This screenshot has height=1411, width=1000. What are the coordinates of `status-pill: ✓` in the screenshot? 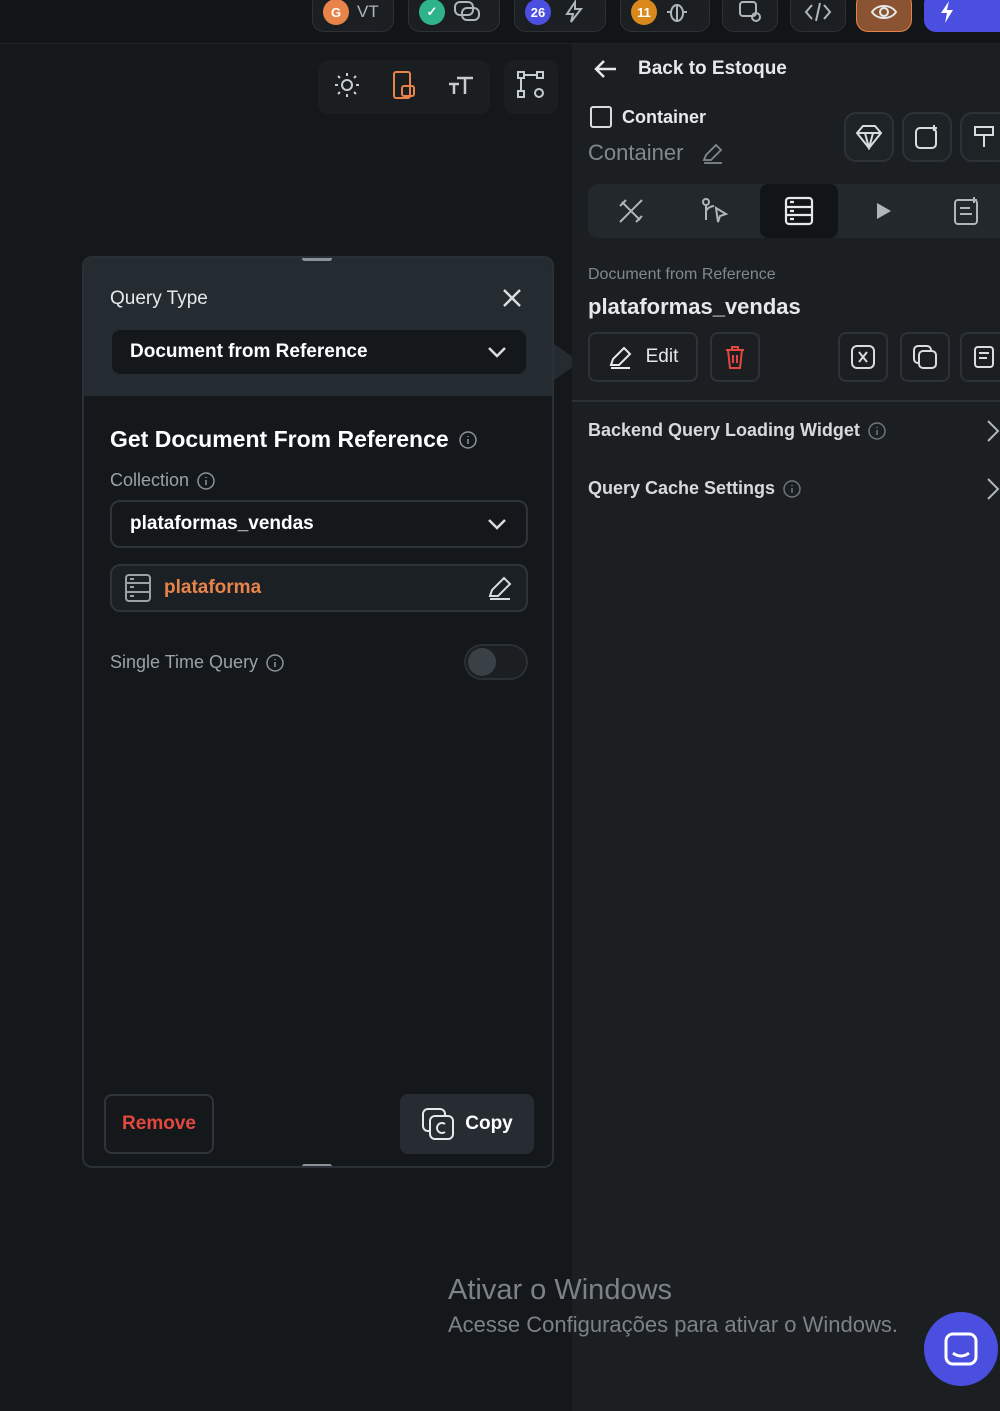 It's located at (454, 16).